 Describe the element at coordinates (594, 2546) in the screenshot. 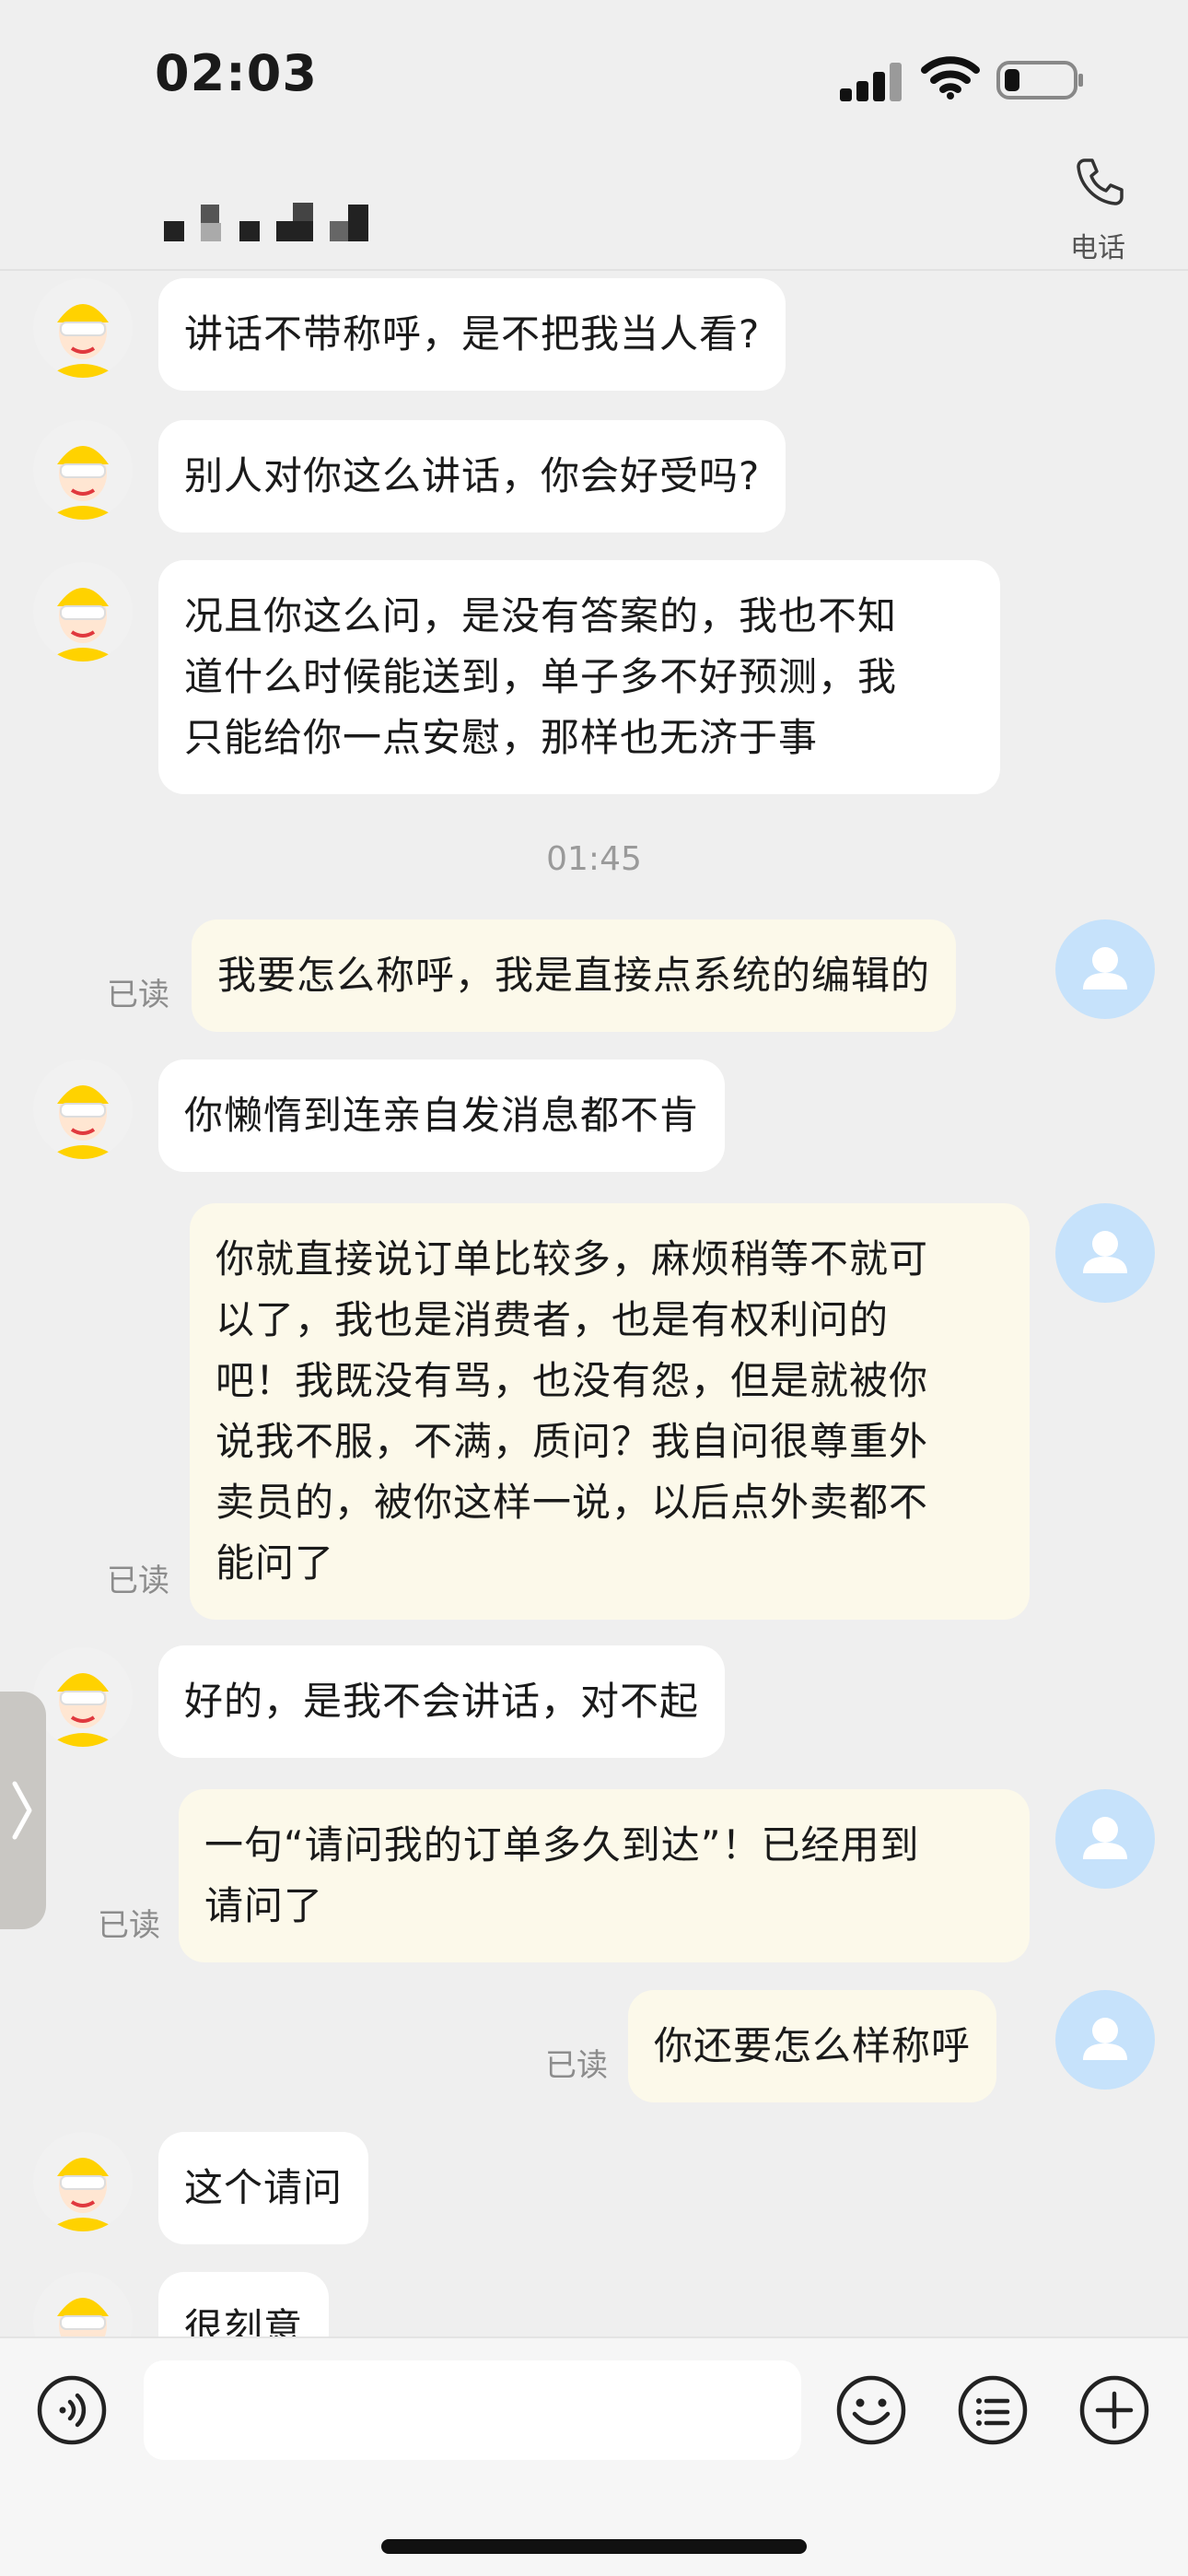

I see `home-indicator` at that location.